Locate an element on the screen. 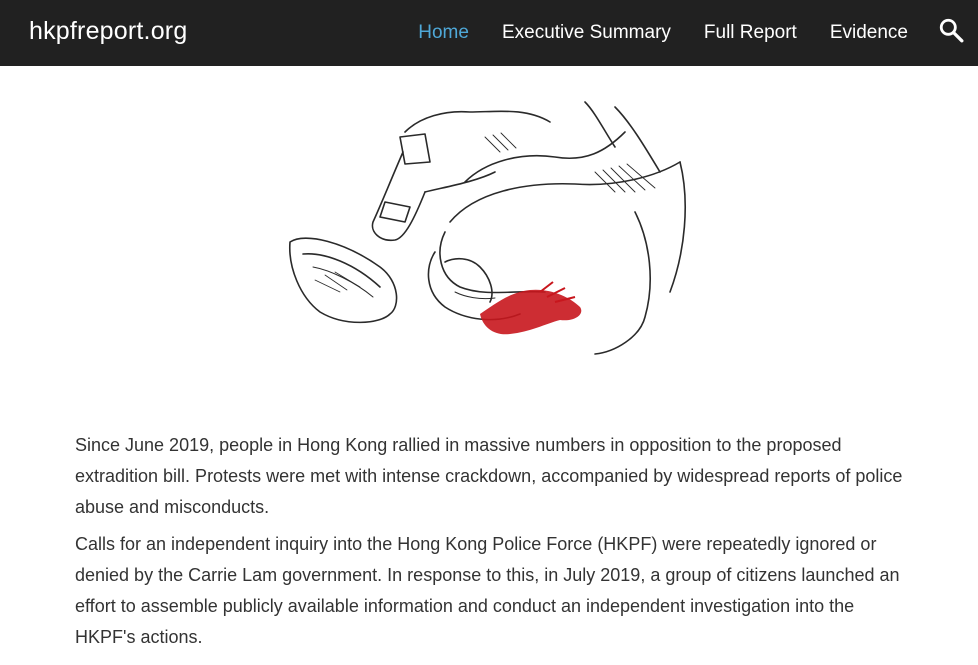 The image size is (978, 665). search-icon is located at coordinates (951, 30).